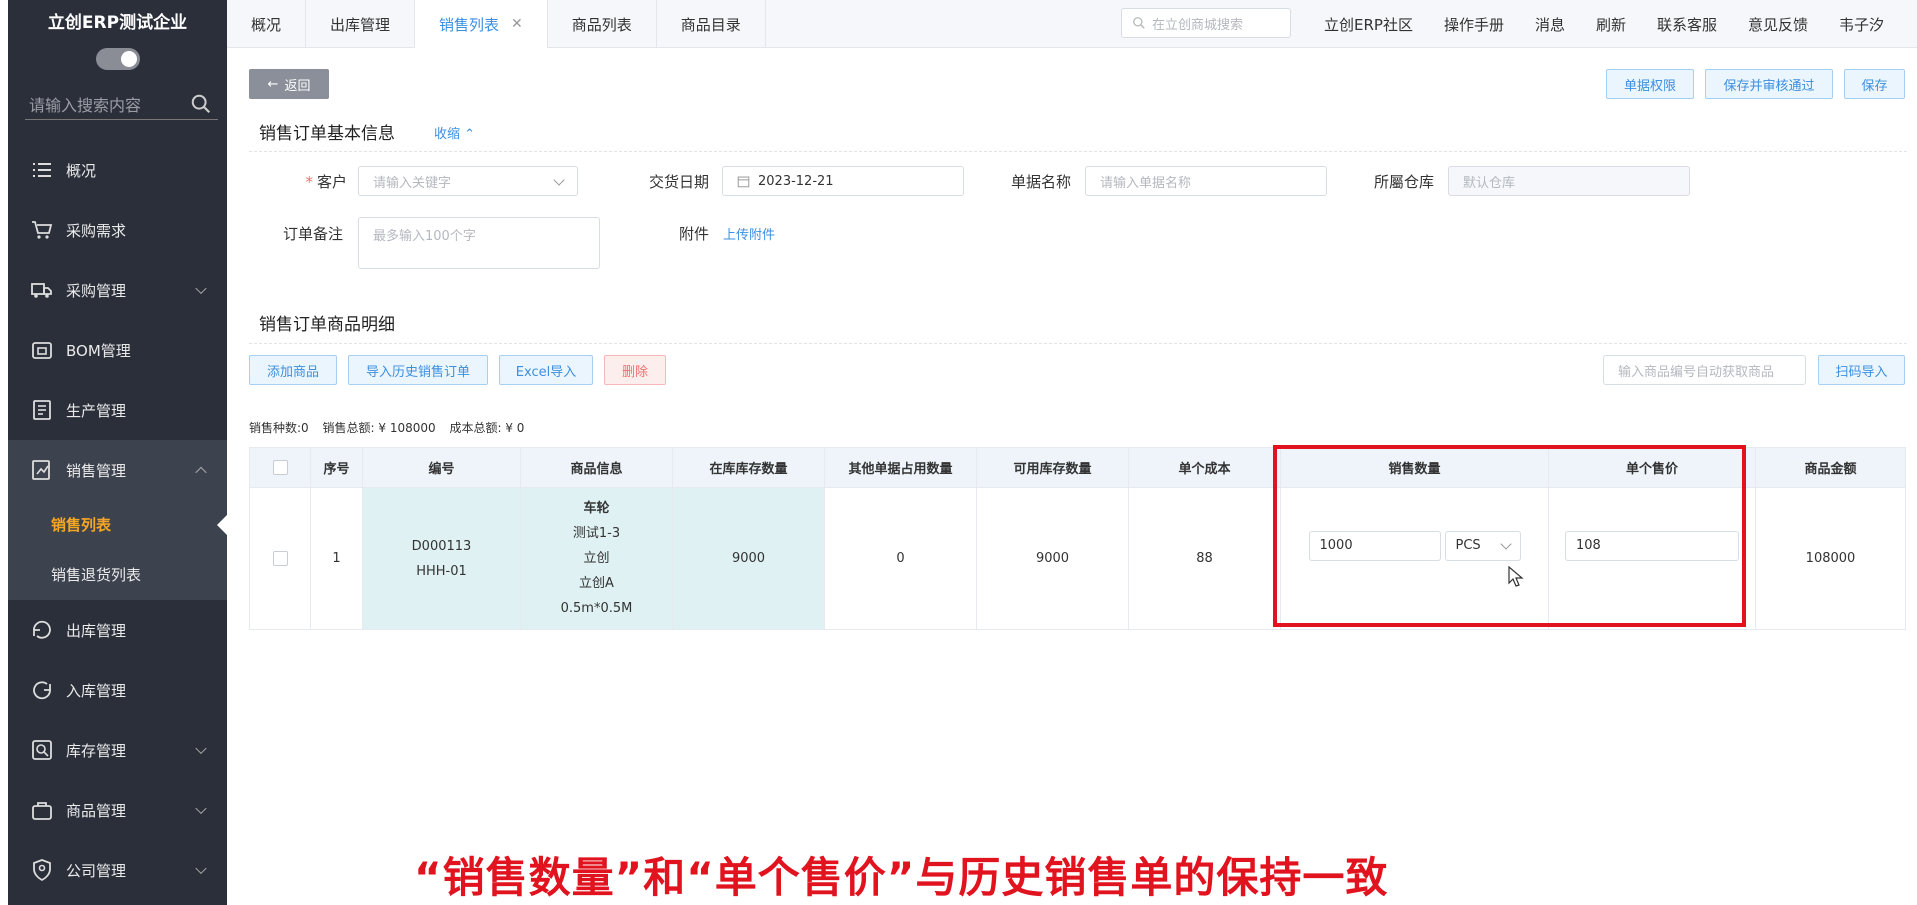 The width and height of the screenshot is (1917, 905). Describe the element at coordinates (117, 350) in the screenshot. I see `sidebar-item-bom: BOM管理` at that location.